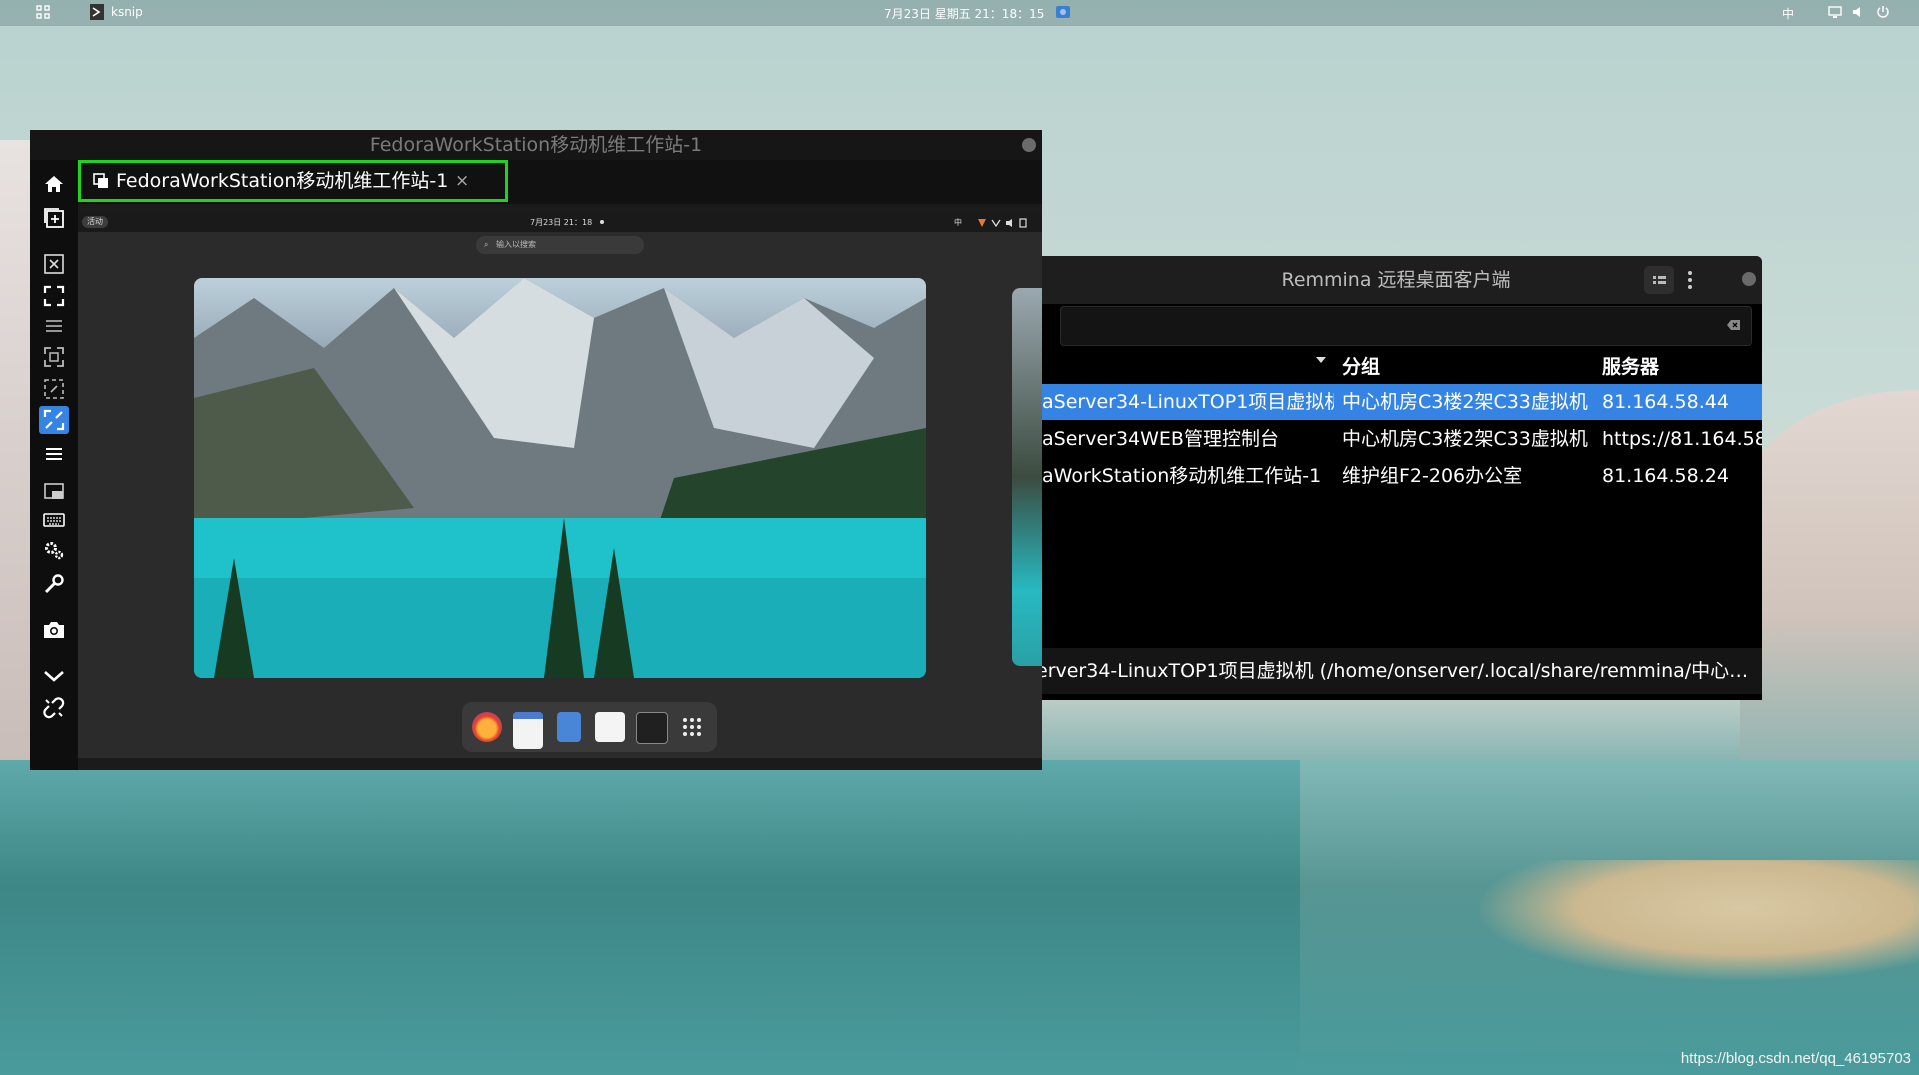 This screenshot has height=1075, width=1919. I want to click on tools-icon, so click(54, 584).